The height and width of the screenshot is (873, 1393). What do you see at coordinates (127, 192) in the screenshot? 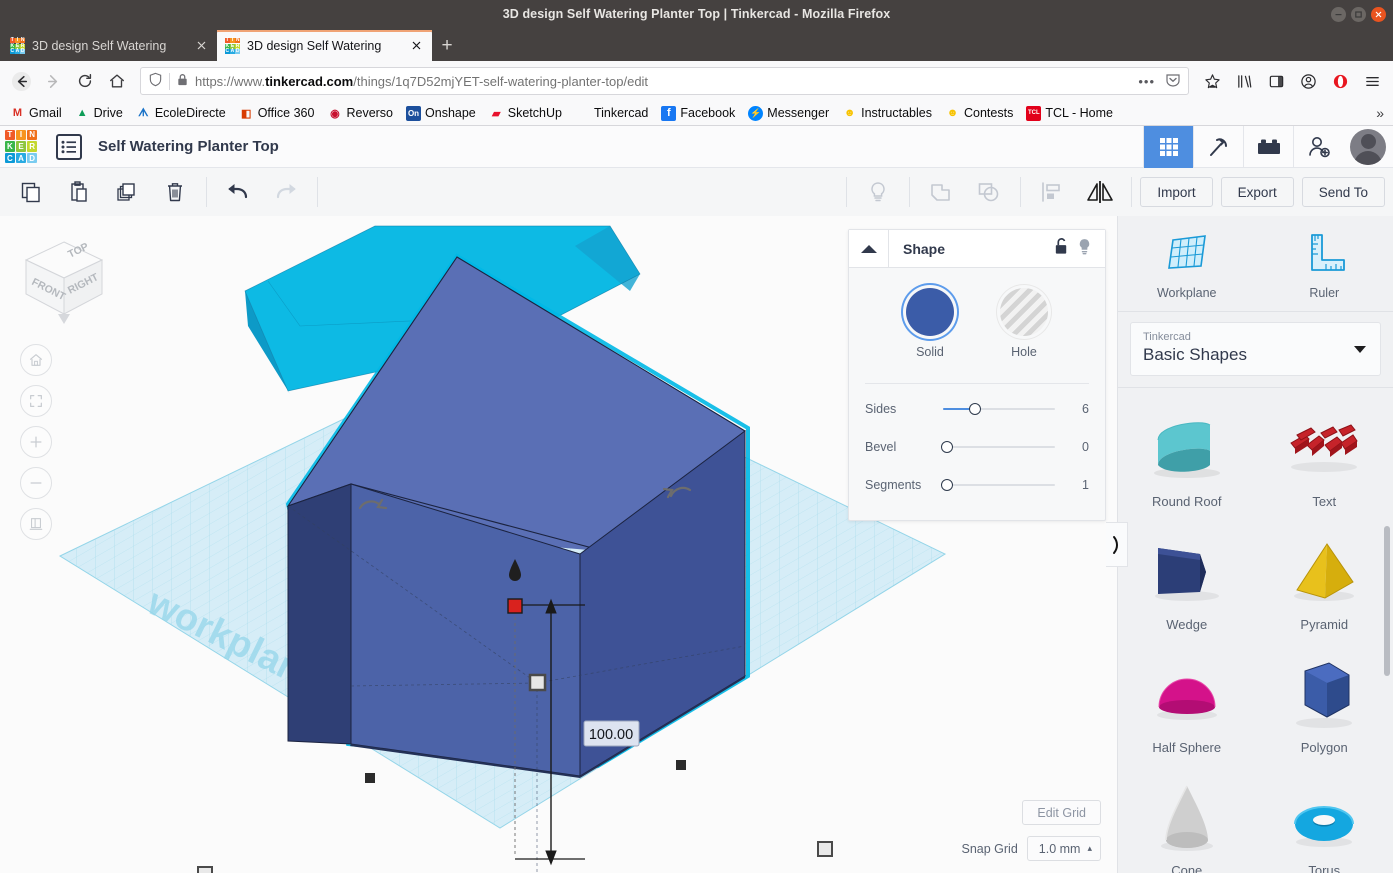
I see `duplicate-icon` at bounding box center [127, 192].